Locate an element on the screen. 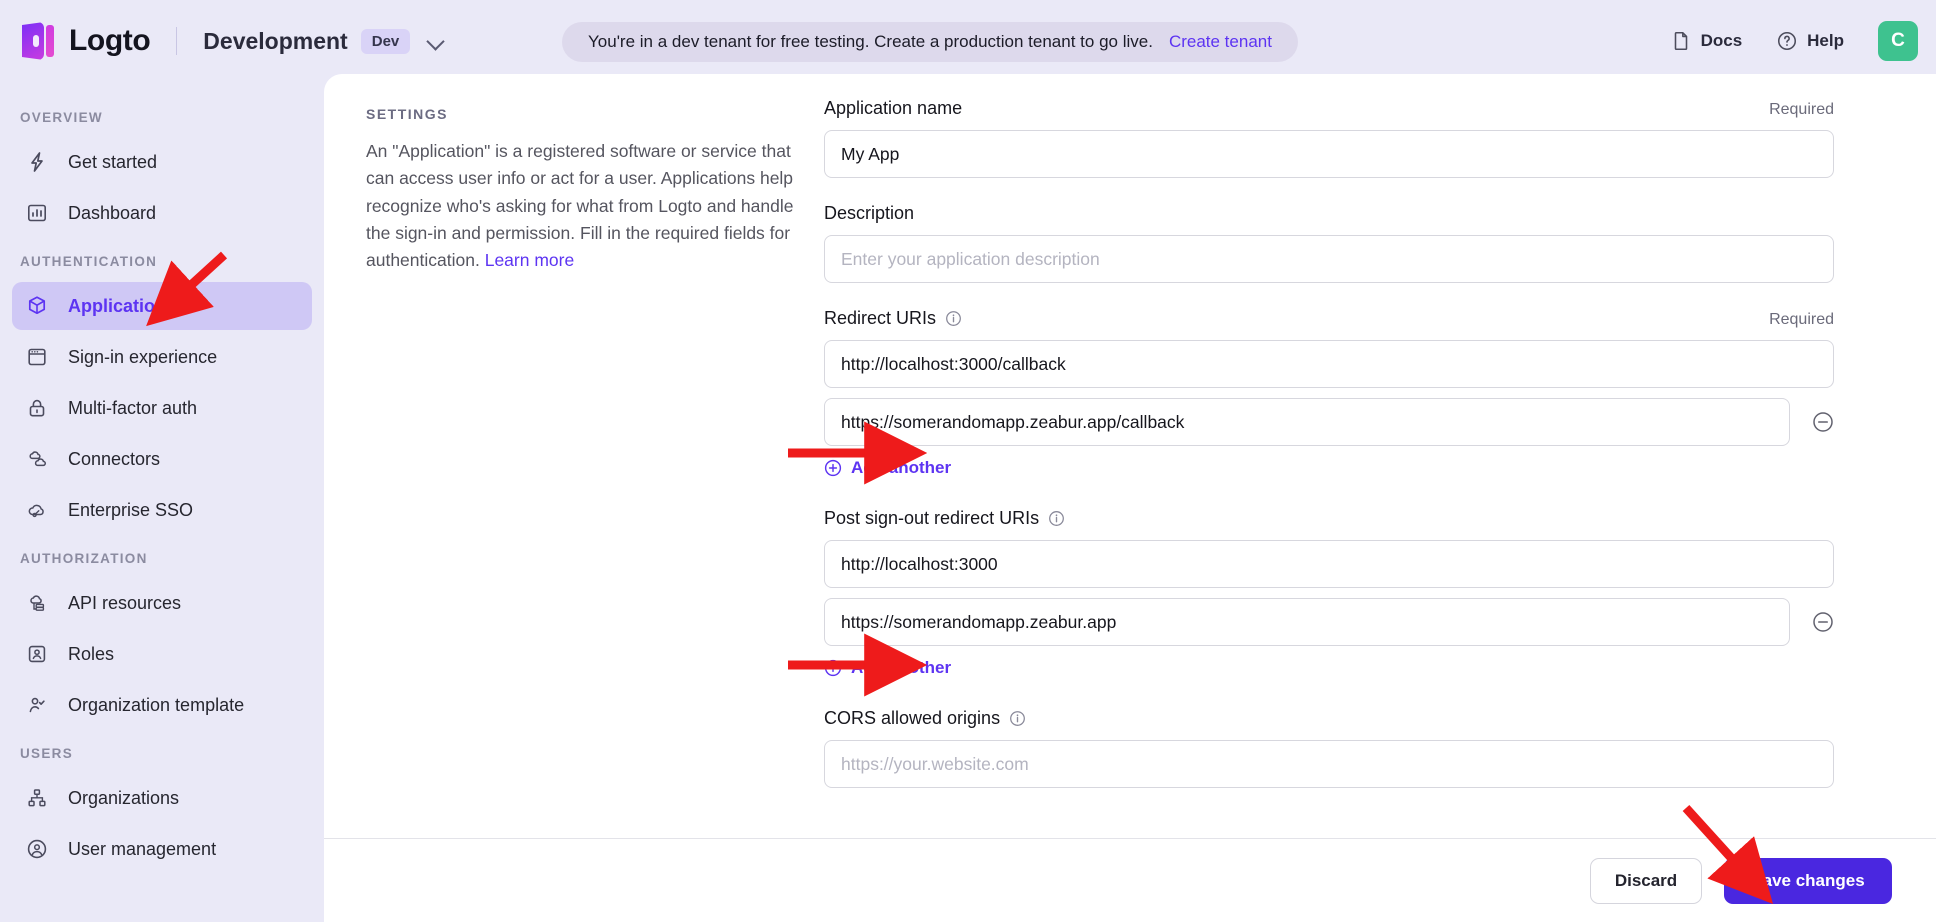  cors-label-text: CORS allowed origins is located at coordinates (912, 718).